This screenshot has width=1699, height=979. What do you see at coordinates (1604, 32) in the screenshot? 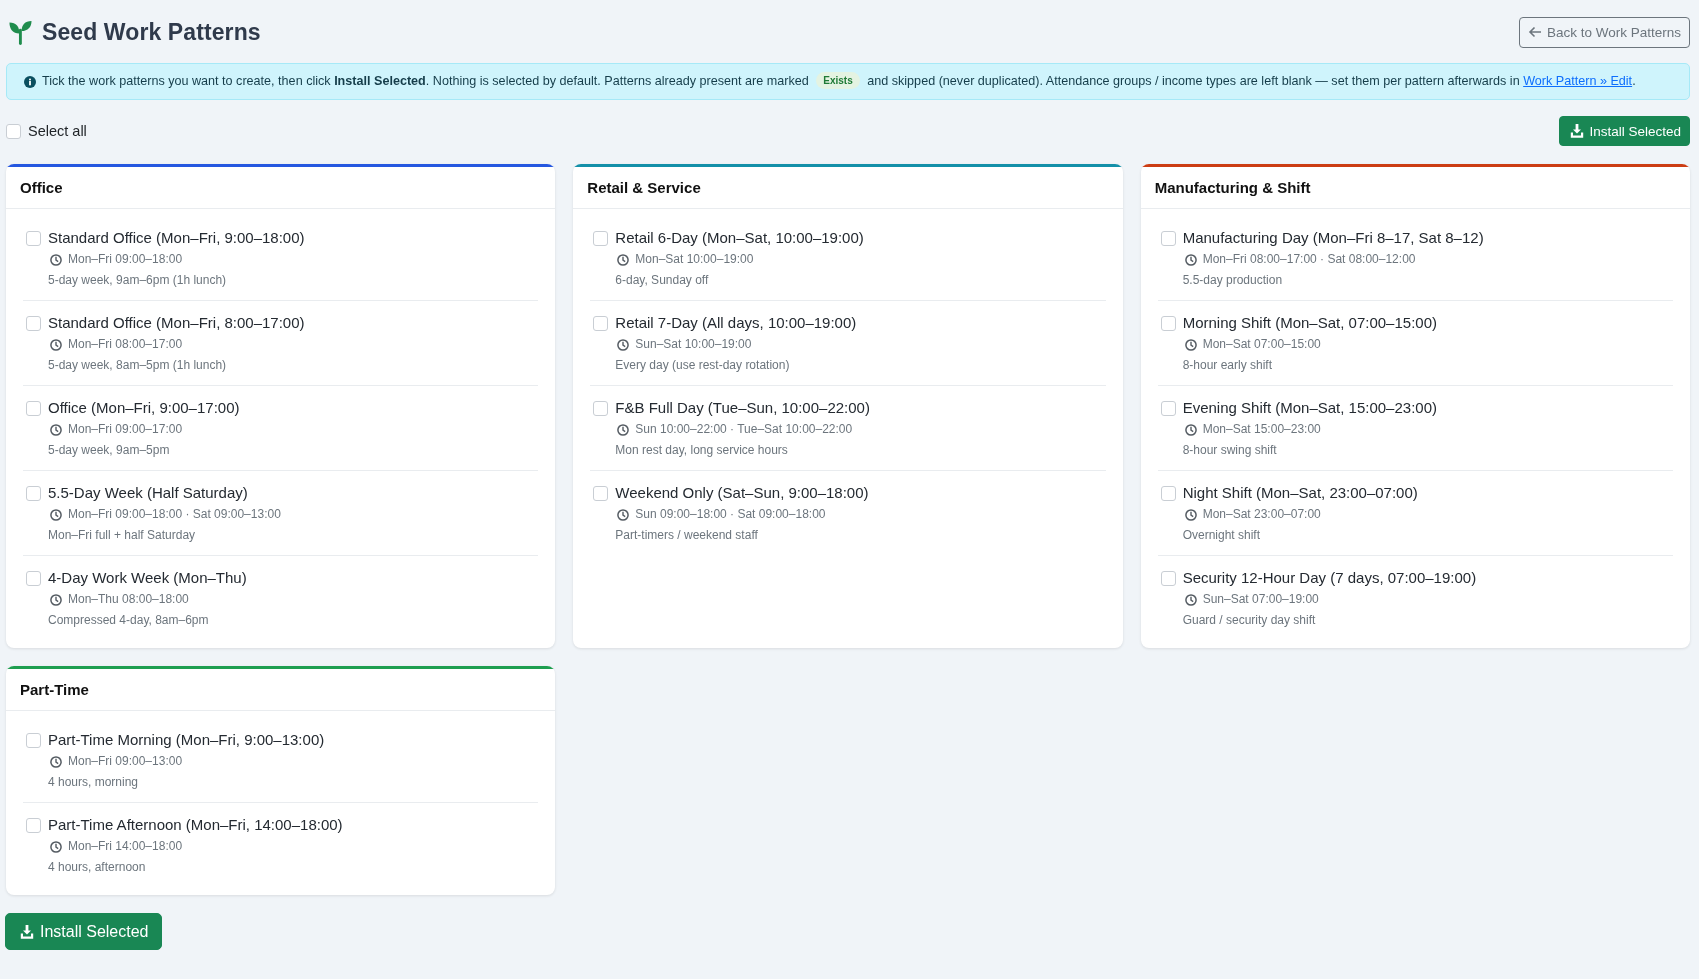
I see `back-button: Back to Work Patterns` at bounding box center [1604, 32].